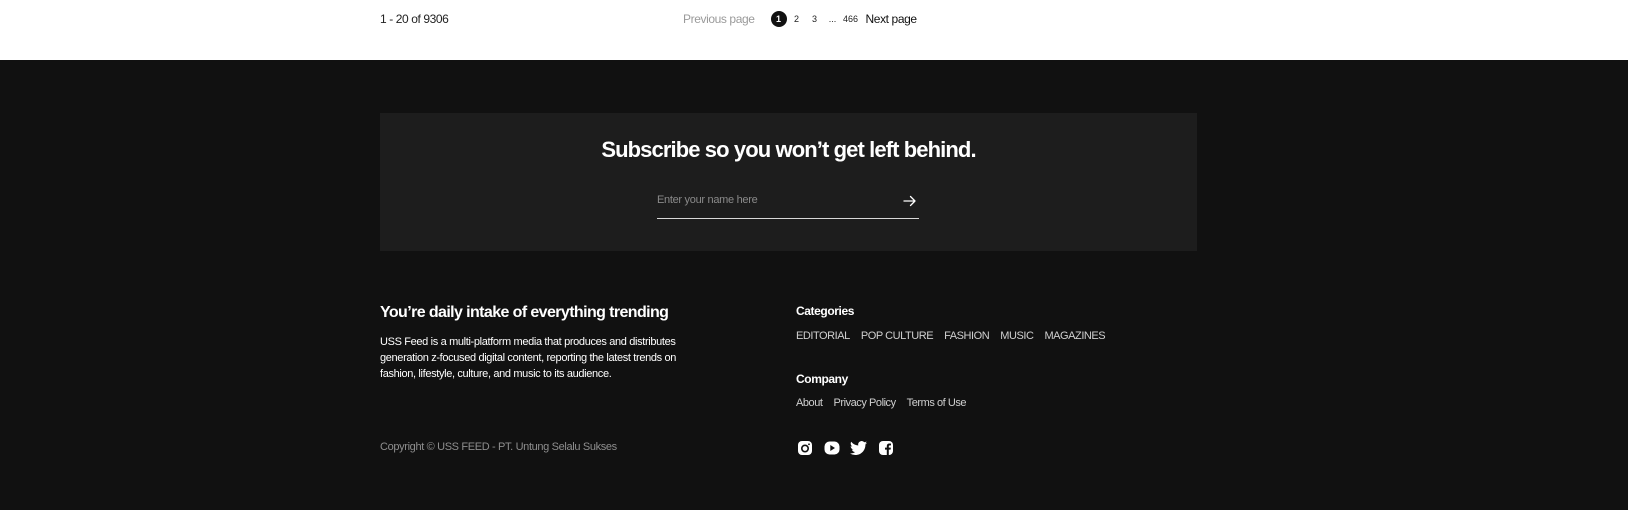  I want to click on facebook-icon, so click(886, 448).